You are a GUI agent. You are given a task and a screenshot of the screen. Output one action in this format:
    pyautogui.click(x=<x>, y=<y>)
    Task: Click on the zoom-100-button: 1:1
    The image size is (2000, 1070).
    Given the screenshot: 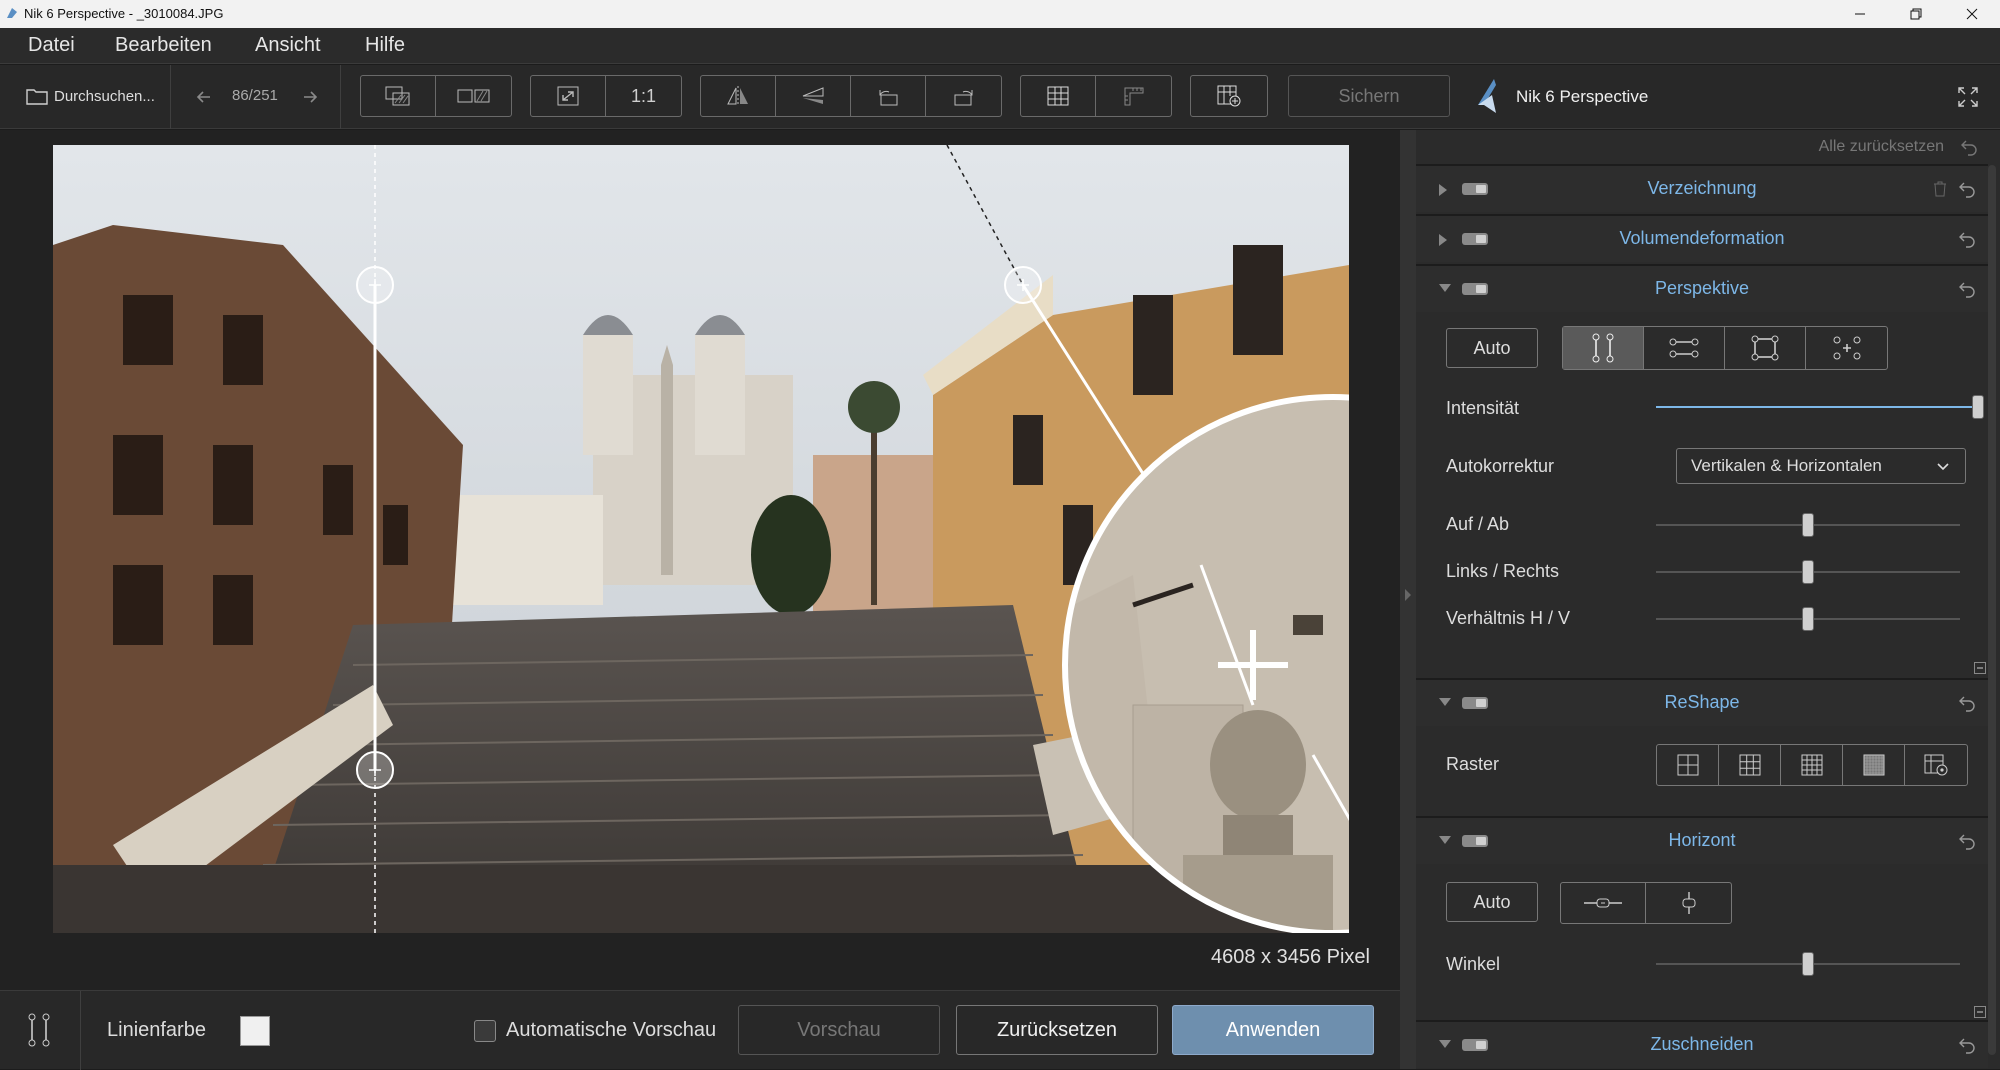 What is the action you would take?
    pyautogui.click(x=643, y=96)
    